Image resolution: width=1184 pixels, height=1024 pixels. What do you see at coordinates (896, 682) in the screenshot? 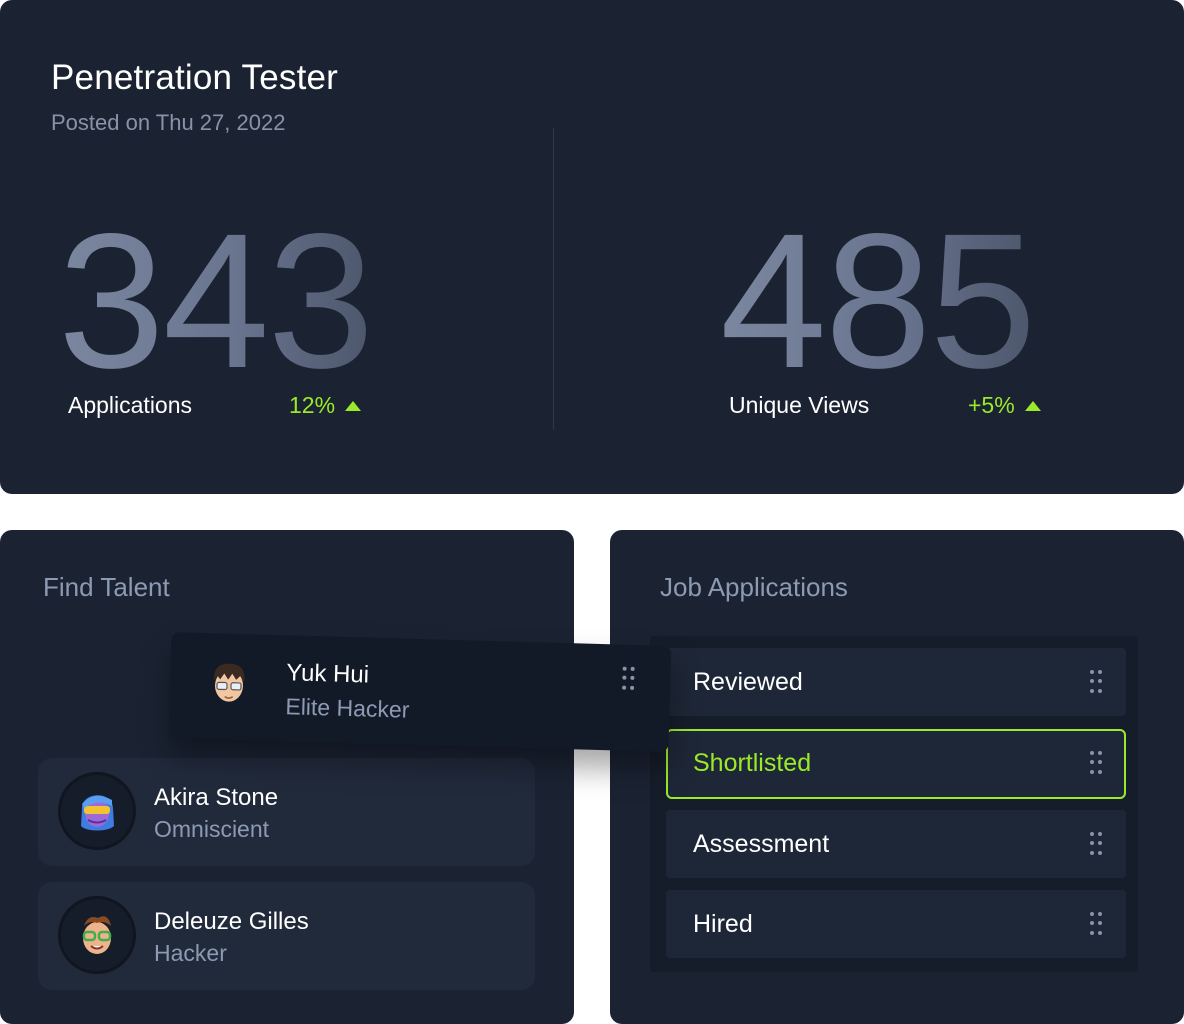
I see `stage-reviewed: Reviewed` at bounding box center [896, 682].